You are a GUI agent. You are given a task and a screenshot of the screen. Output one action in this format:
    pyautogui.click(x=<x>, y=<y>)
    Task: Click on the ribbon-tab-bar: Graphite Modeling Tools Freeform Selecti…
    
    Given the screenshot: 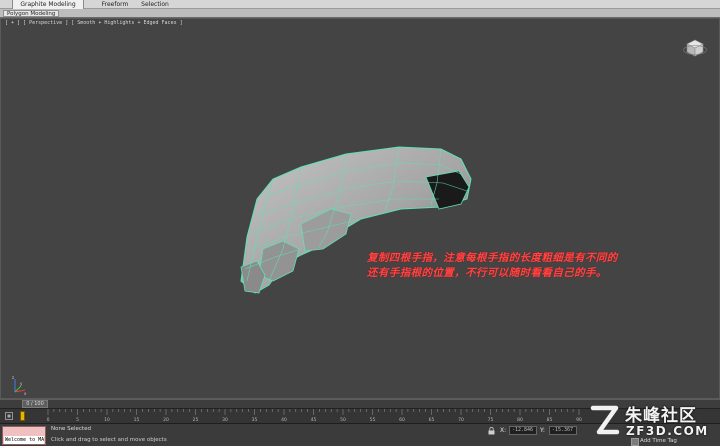 What is the action you would take?
    pyautogui.click(x=360, y=8)
    